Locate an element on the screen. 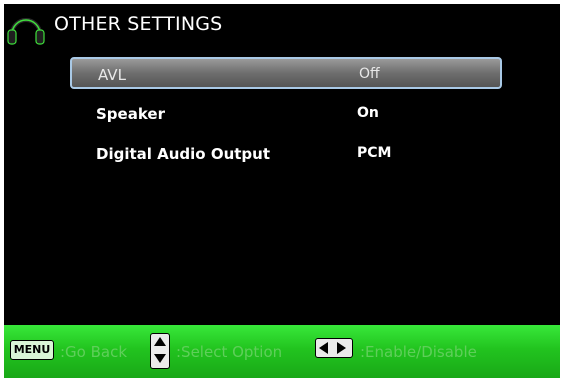  menu-item-digital-audio-output: Digital Audio Output PCM is located at coordinates (286, 154).